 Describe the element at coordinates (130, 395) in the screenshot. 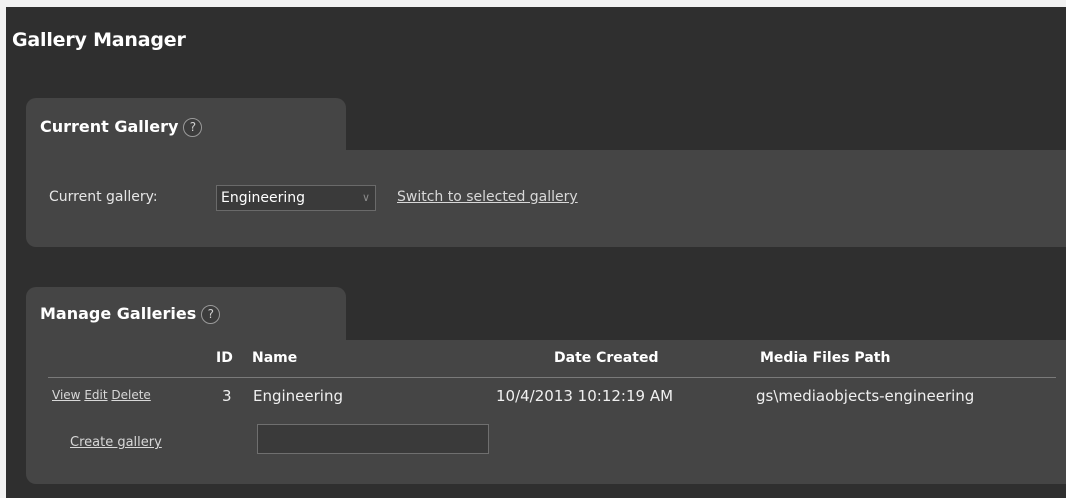

I see `delete-link: Delete` at that location.